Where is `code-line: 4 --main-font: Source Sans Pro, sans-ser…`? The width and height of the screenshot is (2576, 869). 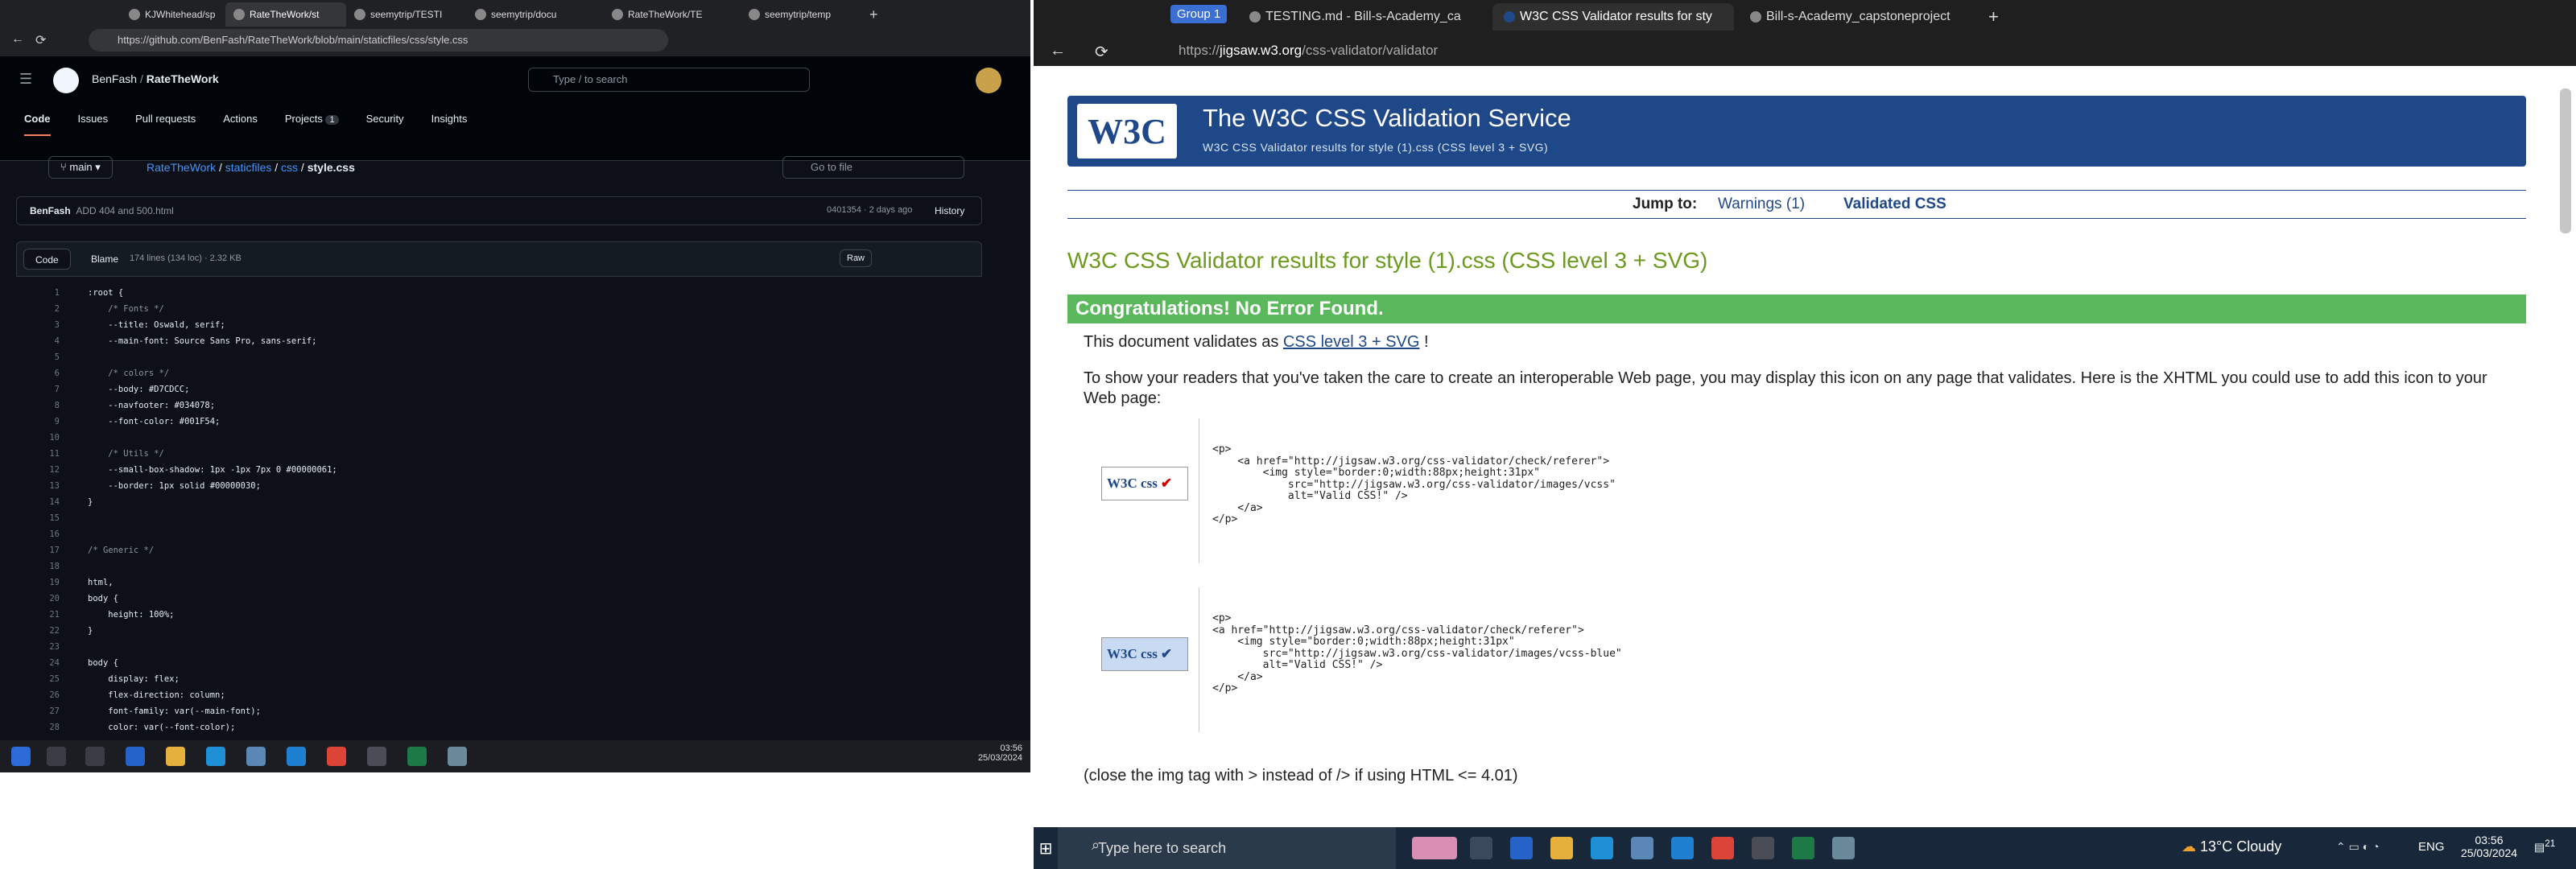 code-line: 4 --main-font: Source Sans Pro, sans-ser… is located at coordinates (502, 341).